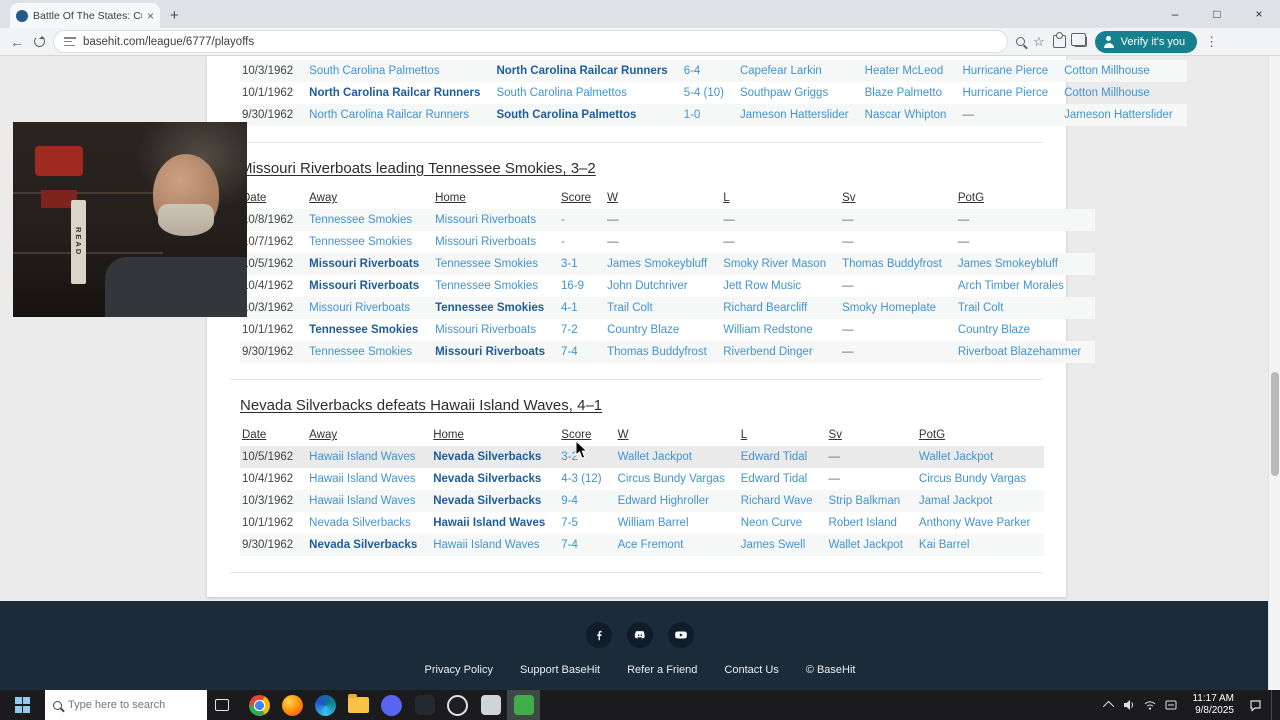 Image resolution: width=1280 pixels, height=720 pixels. Describe the element at coordinates (771, 523) in the screenshot. I see `player-link-l: Neon Curve` at that location.